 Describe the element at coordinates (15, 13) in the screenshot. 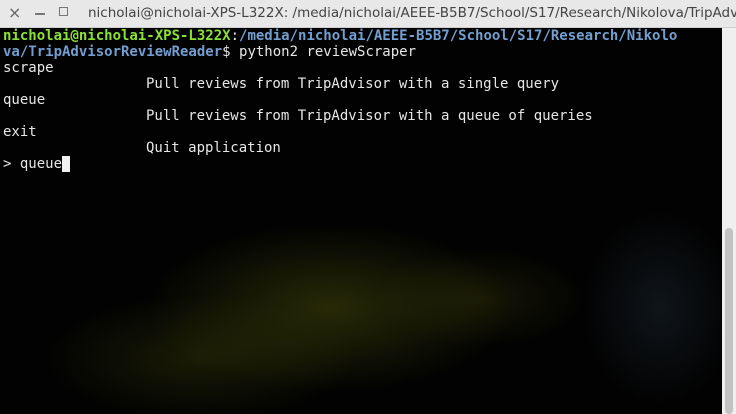

I see `close-icon: ×` at that location.